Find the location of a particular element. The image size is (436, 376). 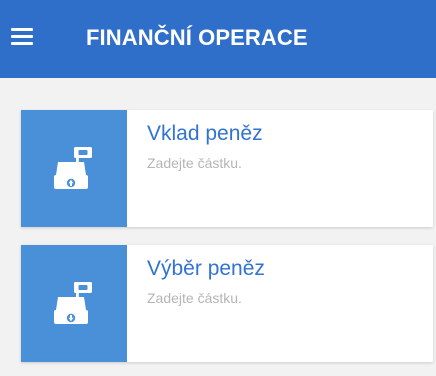

page-title: FINANČNÍ OPERACE is located at coordinates (197, 37).